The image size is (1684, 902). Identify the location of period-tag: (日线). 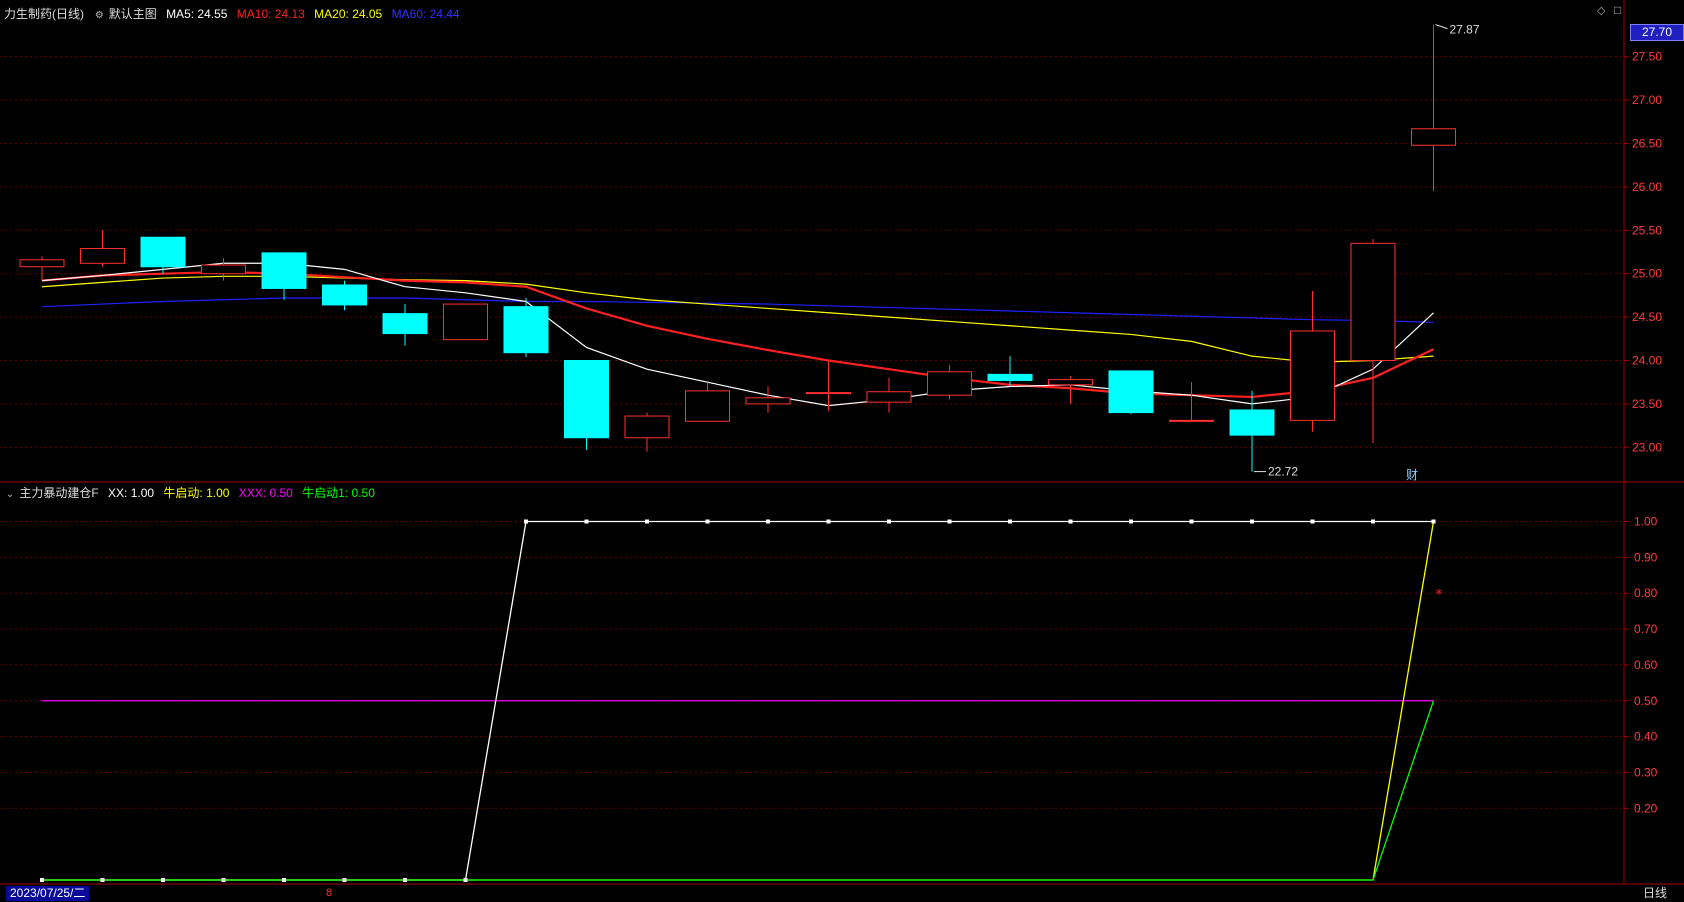
(68, 14).